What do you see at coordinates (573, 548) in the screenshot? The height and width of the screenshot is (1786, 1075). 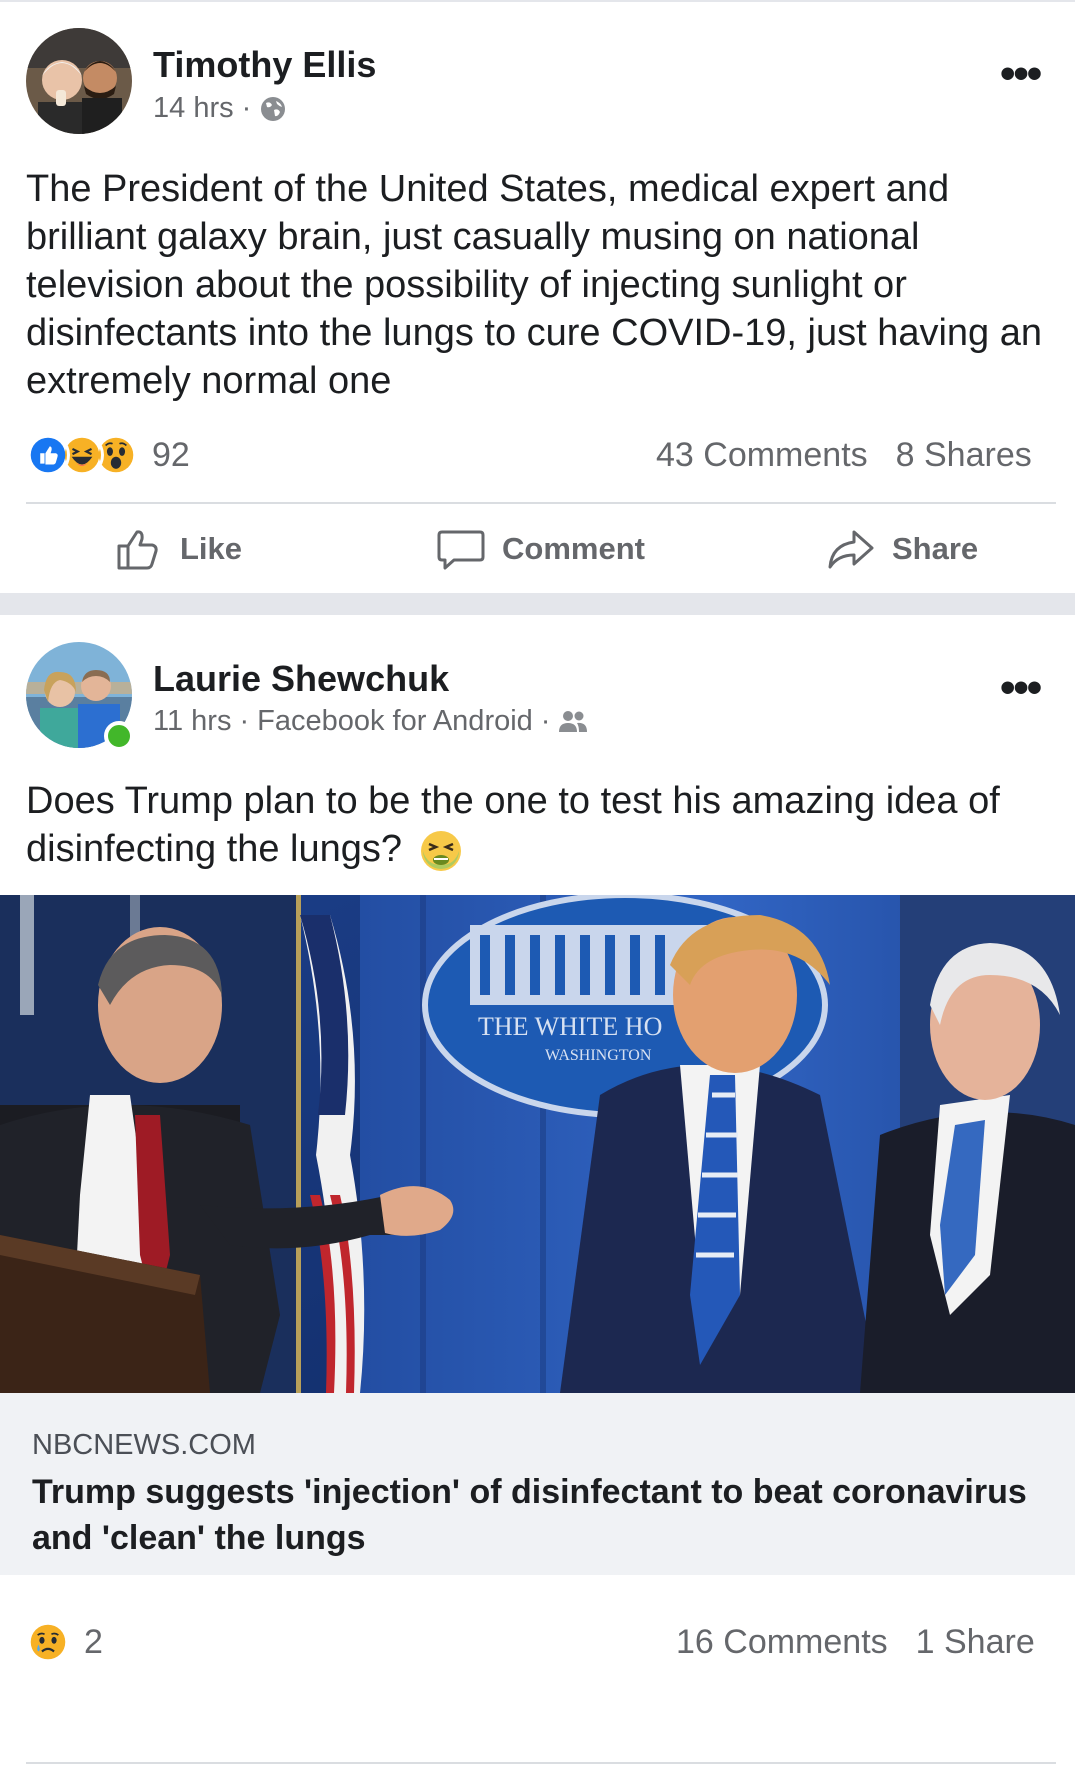 I see `comment-label: Comment` at bounding box center [573, 548].